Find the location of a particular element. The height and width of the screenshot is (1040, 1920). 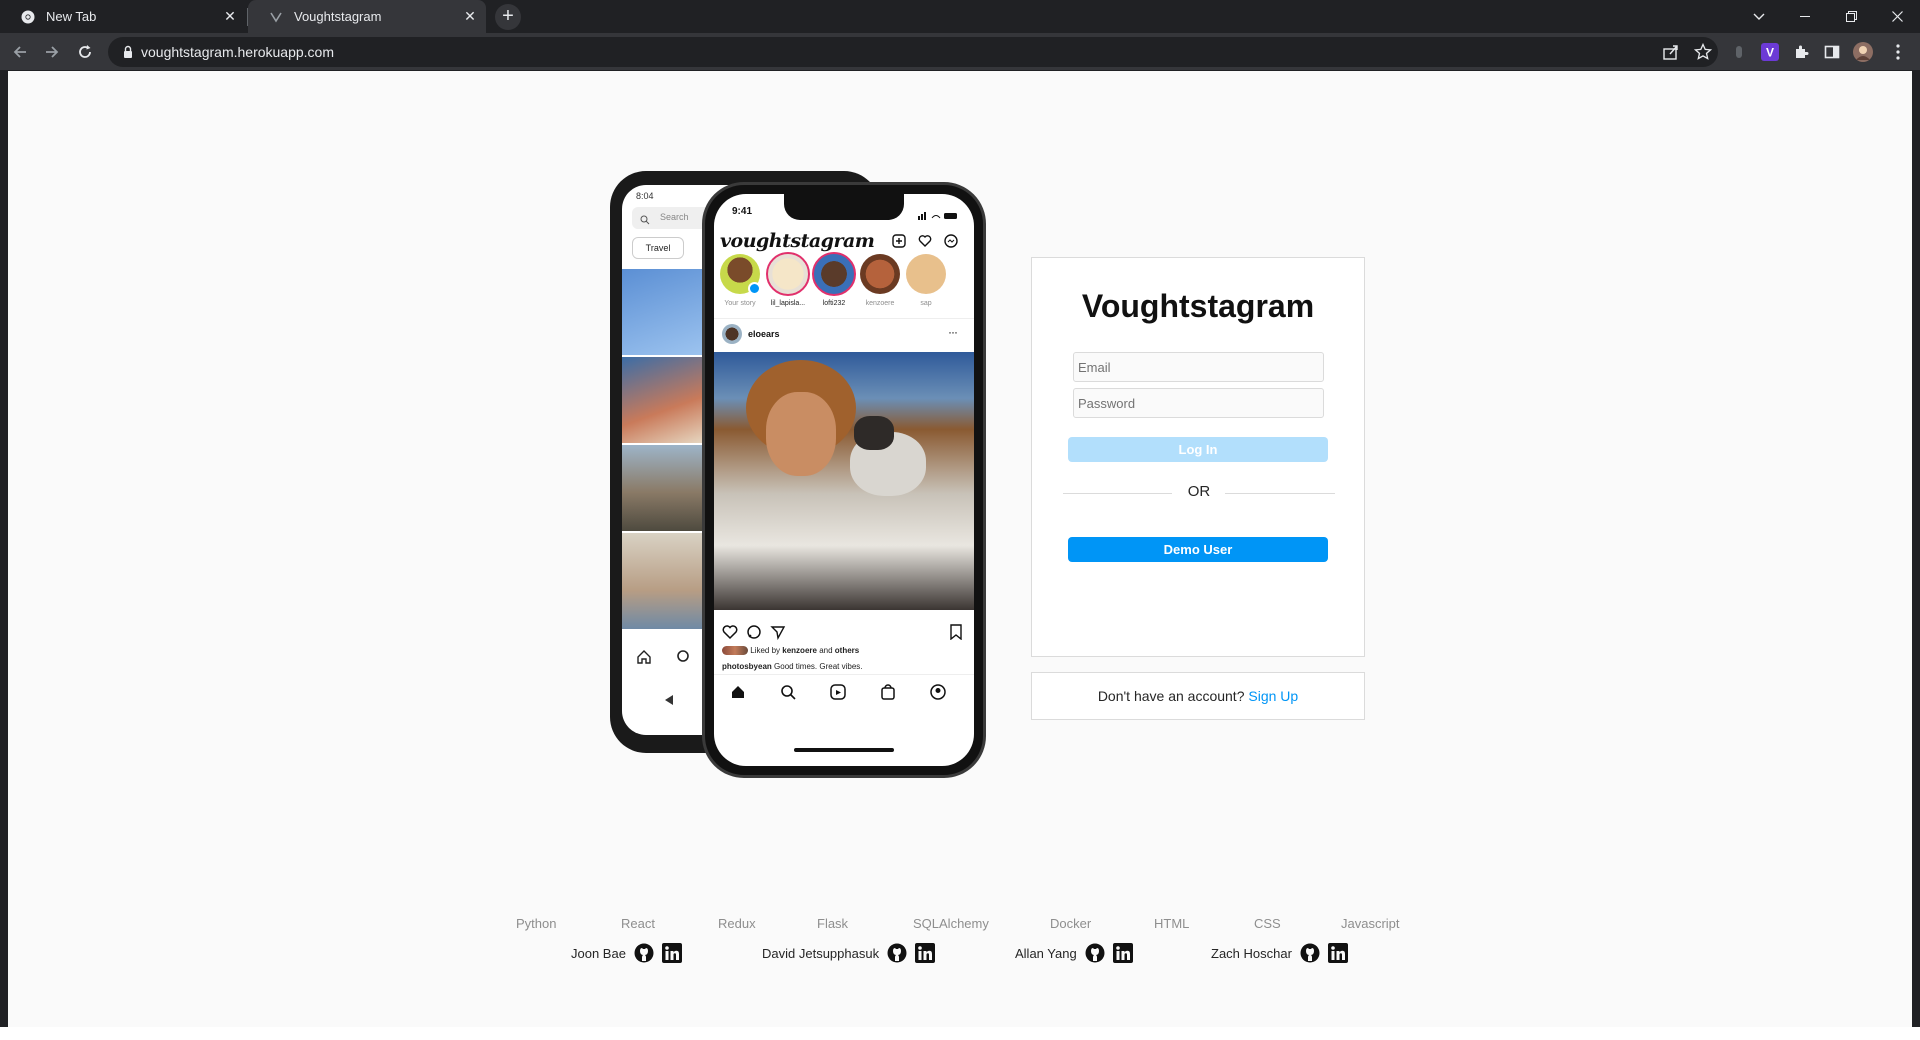

app-logo: voughtstagram is located at coordinates (797, 241).